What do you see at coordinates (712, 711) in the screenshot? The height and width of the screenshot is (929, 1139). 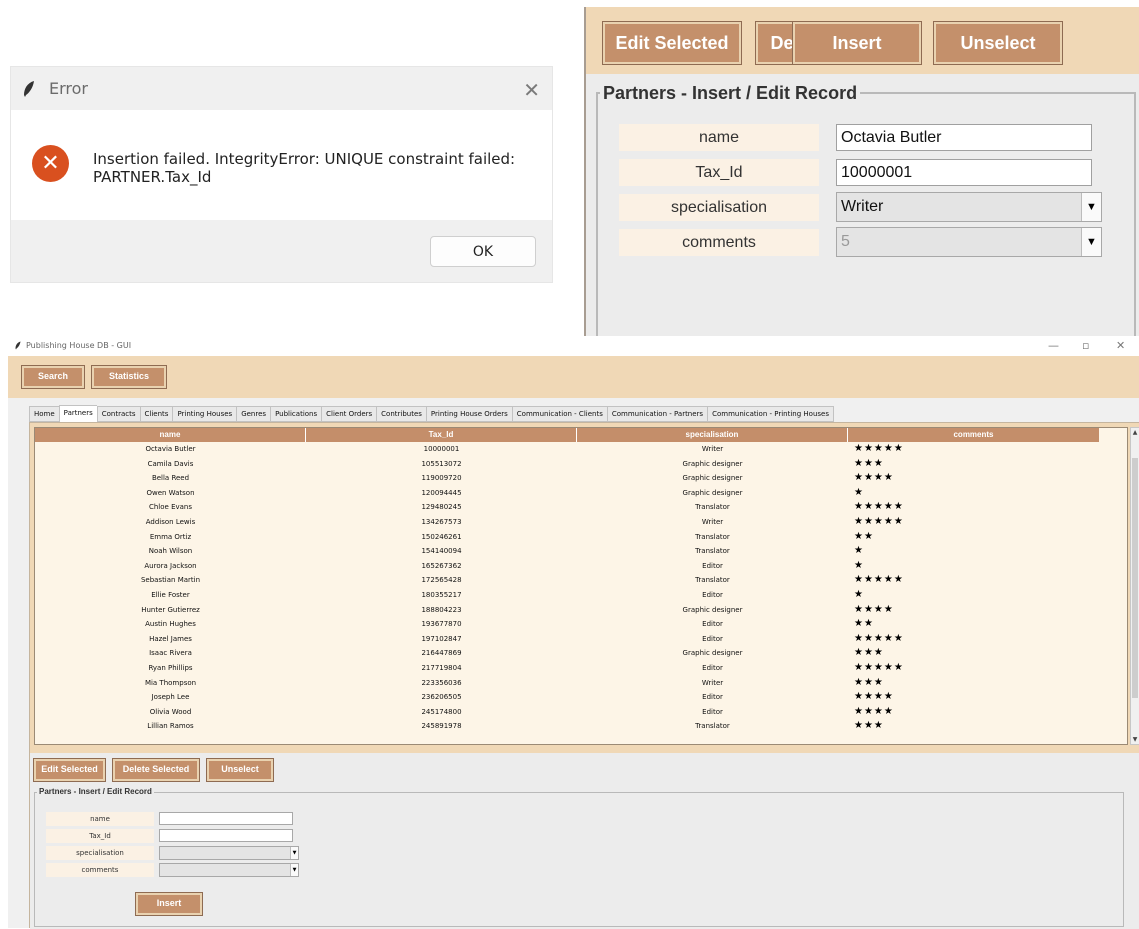 I see `cell-specialisation: Editor` at bounding box center [712, 711].